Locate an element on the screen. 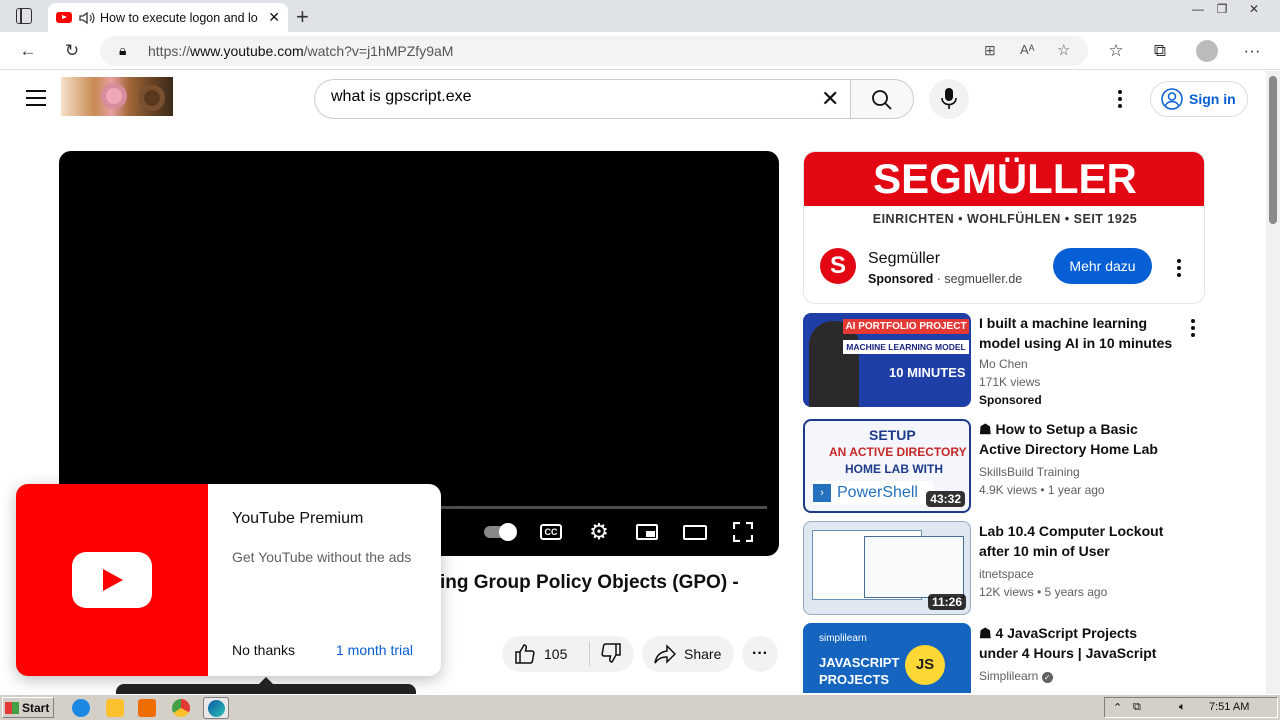 The image size is (1280, 720). close-tab-icon: ✕ is located at coordinates (274, 17).